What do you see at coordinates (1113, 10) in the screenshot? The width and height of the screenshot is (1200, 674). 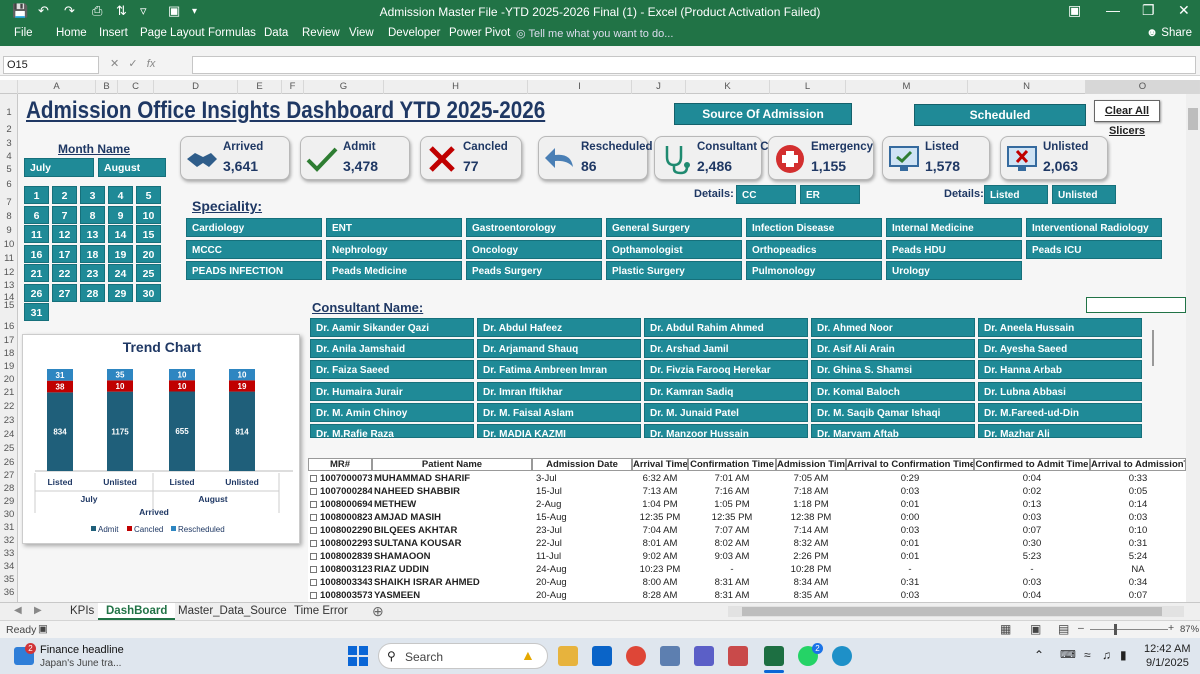 I see `minimize-icon: —` at bounding box center [1113, 10].